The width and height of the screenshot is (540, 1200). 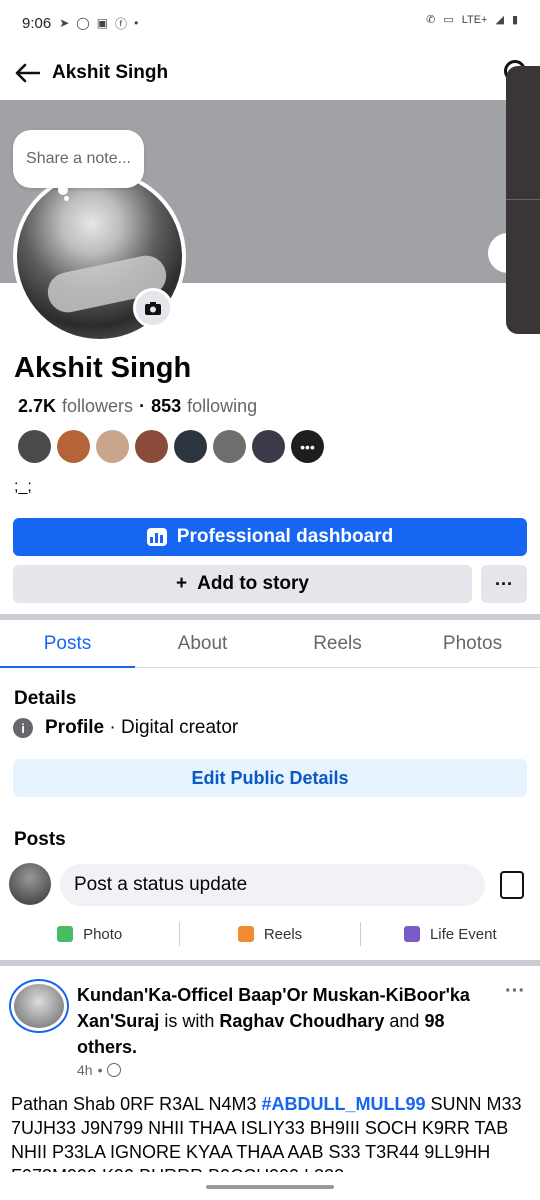 What do you see at coordinates (102, 23) in the screenshot?
I see `app-icon: ▣` at bounding box center [102, 23].